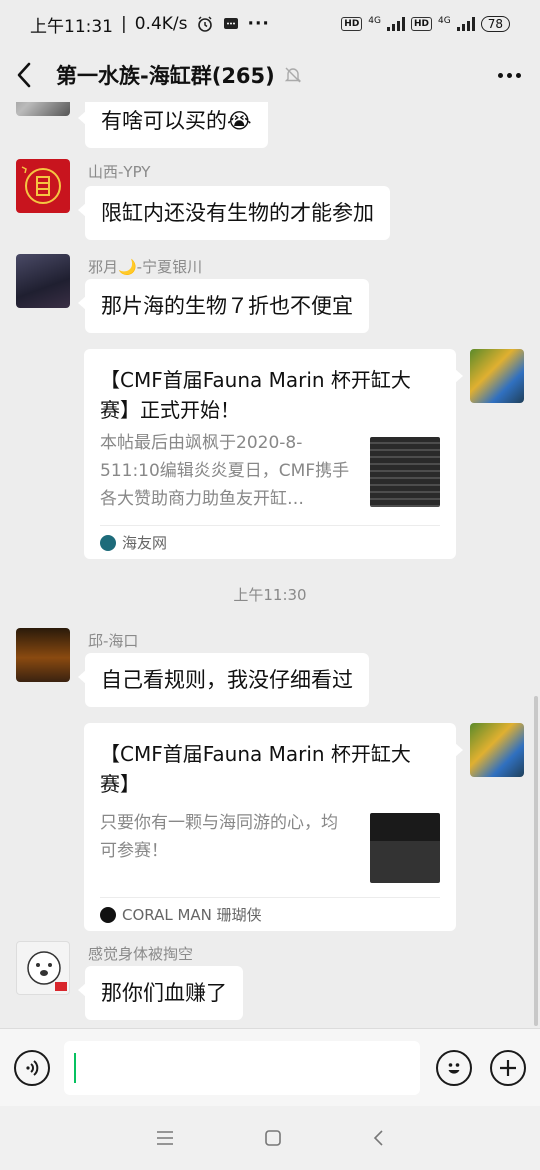 The width and height of the screenshot is (540, 1170). Describe the element at coordinates (113, 641) in the screenshot. I see `sender-name: 邱-海口` at that location.